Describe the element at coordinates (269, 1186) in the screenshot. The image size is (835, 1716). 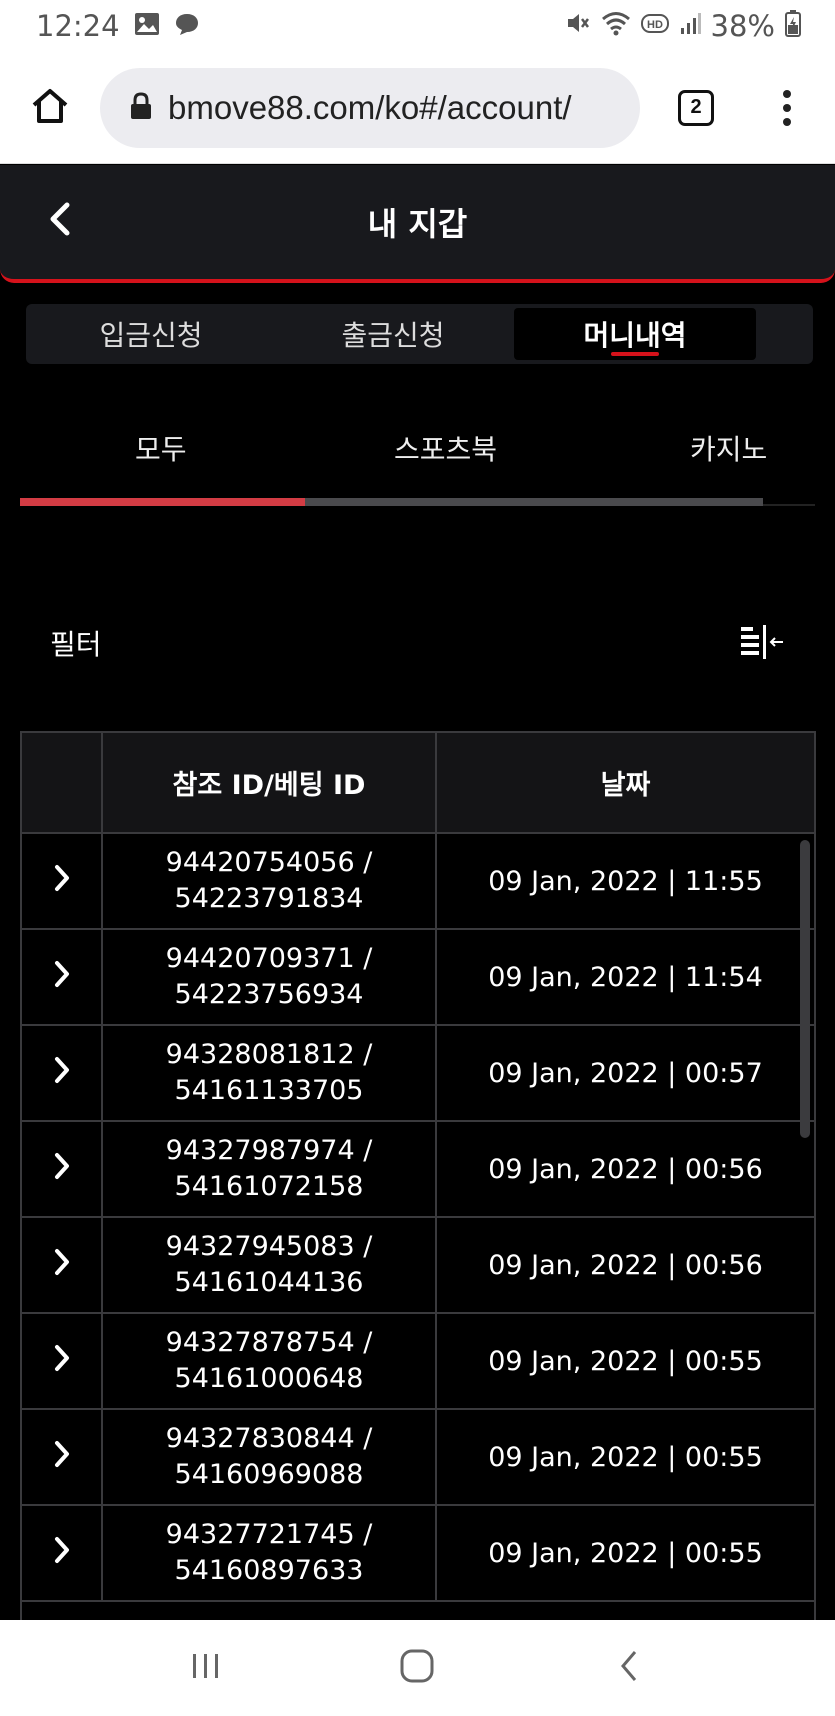
I see `bet-id: 54161072158` at that location.